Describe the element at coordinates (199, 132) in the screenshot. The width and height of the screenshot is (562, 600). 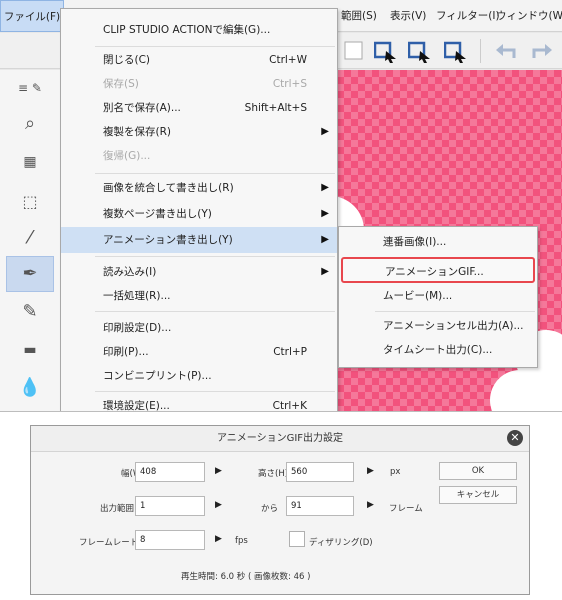
I see `menu-item-save-copy: 複製を保存(R) ▶` at that location.